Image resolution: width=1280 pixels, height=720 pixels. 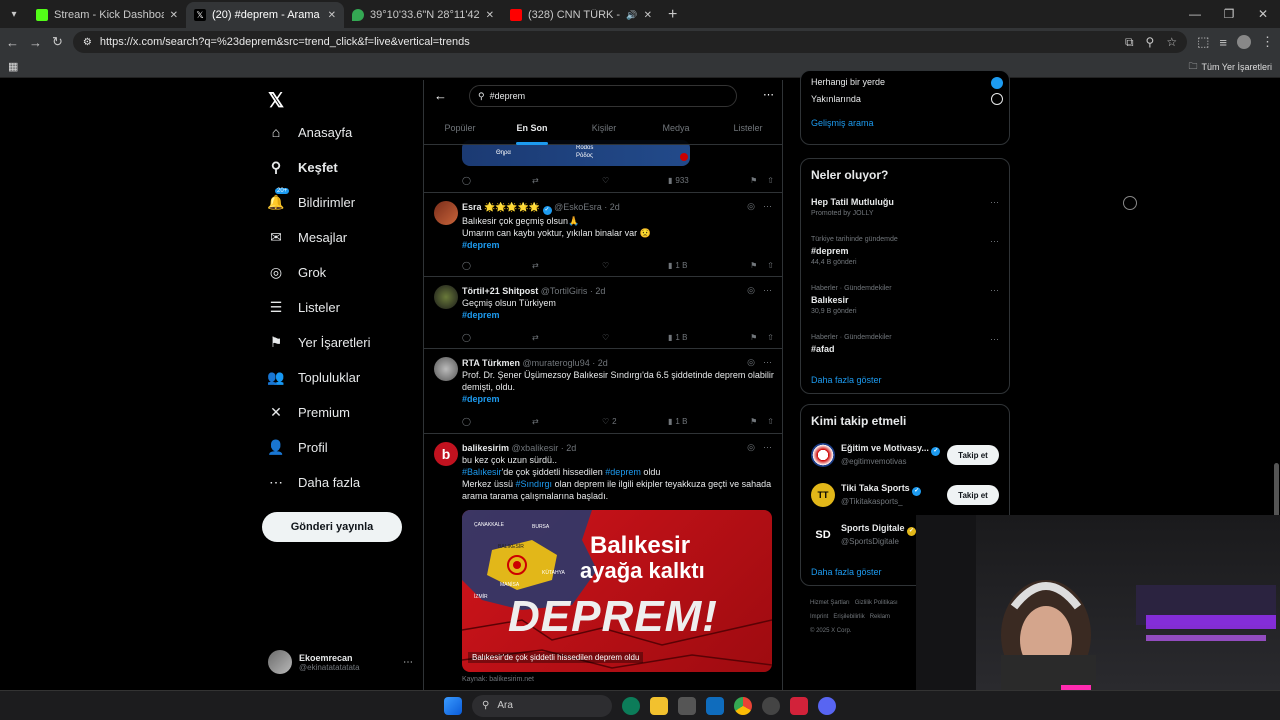 I want to click on nav-item-yer-i-şaretleri: ⚑ Yer İşaretleri, so click(x=319, y=342).